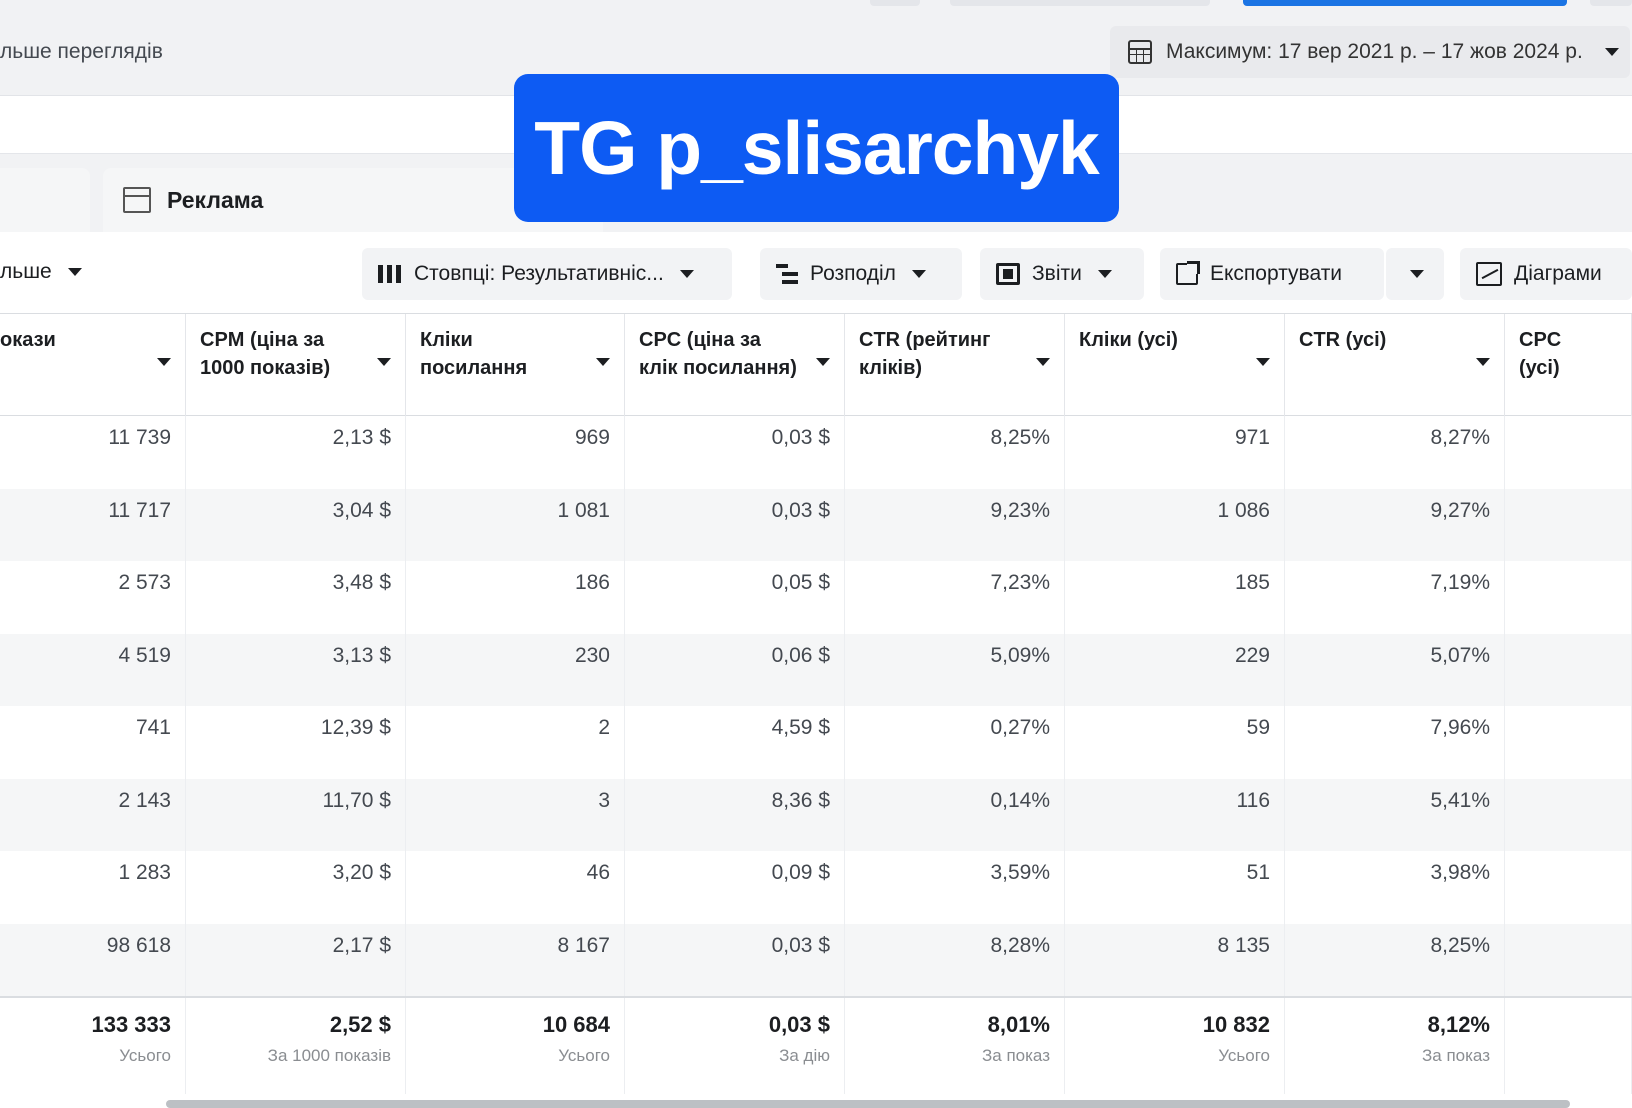  Describe the element at coordinates (1175, 959) in the screenshot. I see `cell-clicks_all: 8 135` at that location.